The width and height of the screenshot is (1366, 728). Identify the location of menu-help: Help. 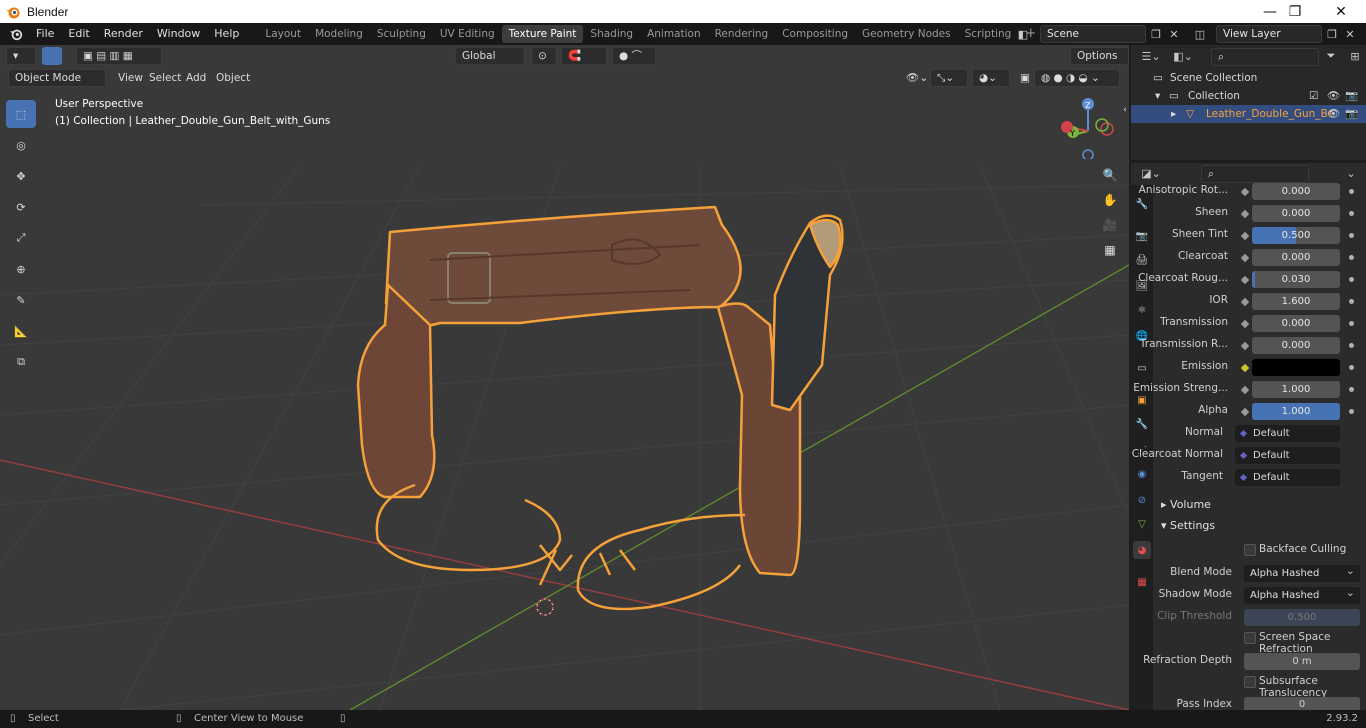
(226, 34).